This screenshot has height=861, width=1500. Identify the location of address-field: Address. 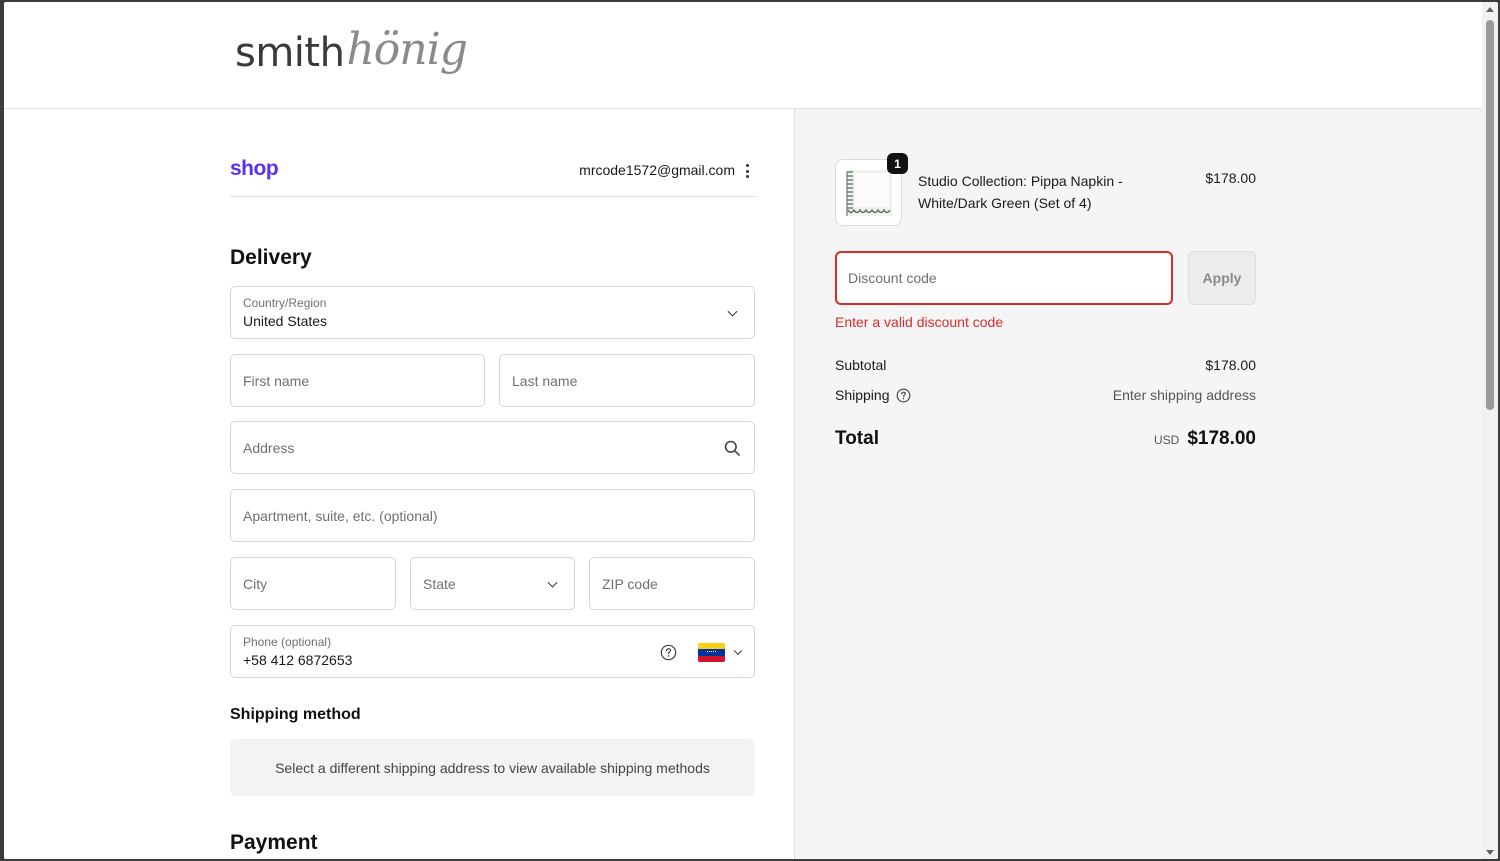
(492, 447).